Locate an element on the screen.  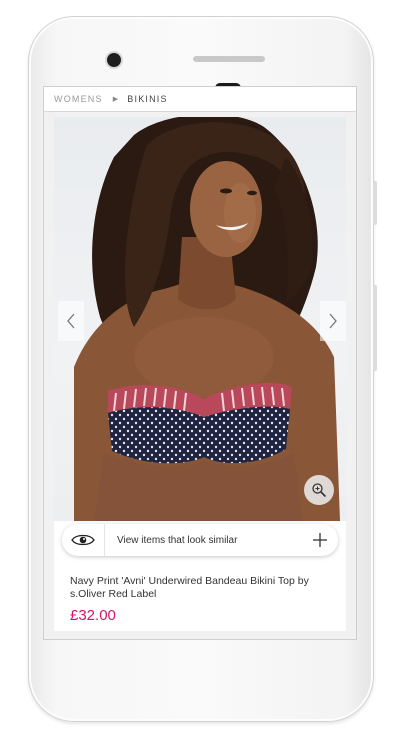
zoom-button is located at coordinates (319, 490).